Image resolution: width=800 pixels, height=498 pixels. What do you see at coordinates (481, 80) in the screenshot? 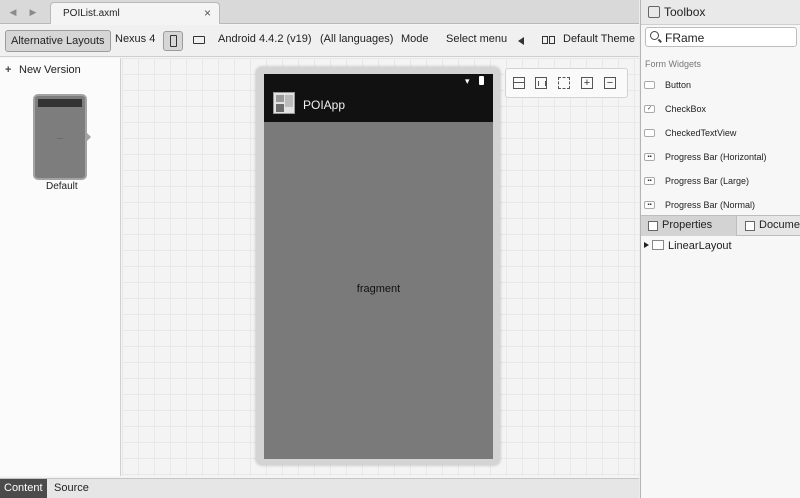
I see `battery-icon` at bounding box center [481, 80].